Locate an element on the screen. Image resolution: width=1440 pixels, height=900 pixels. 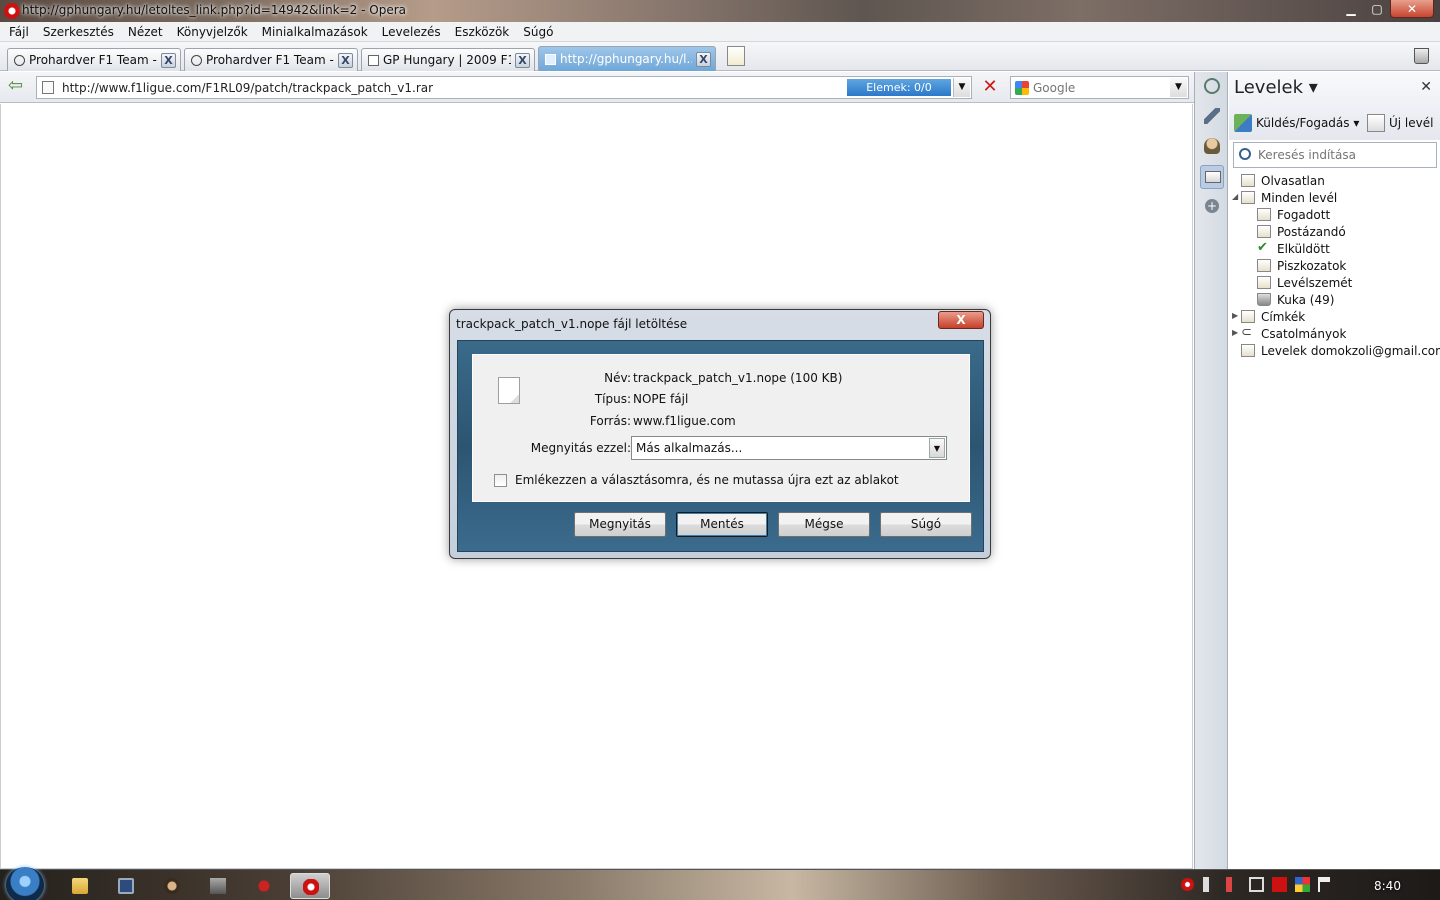
network-icon is located at coordinates (1256, 884).